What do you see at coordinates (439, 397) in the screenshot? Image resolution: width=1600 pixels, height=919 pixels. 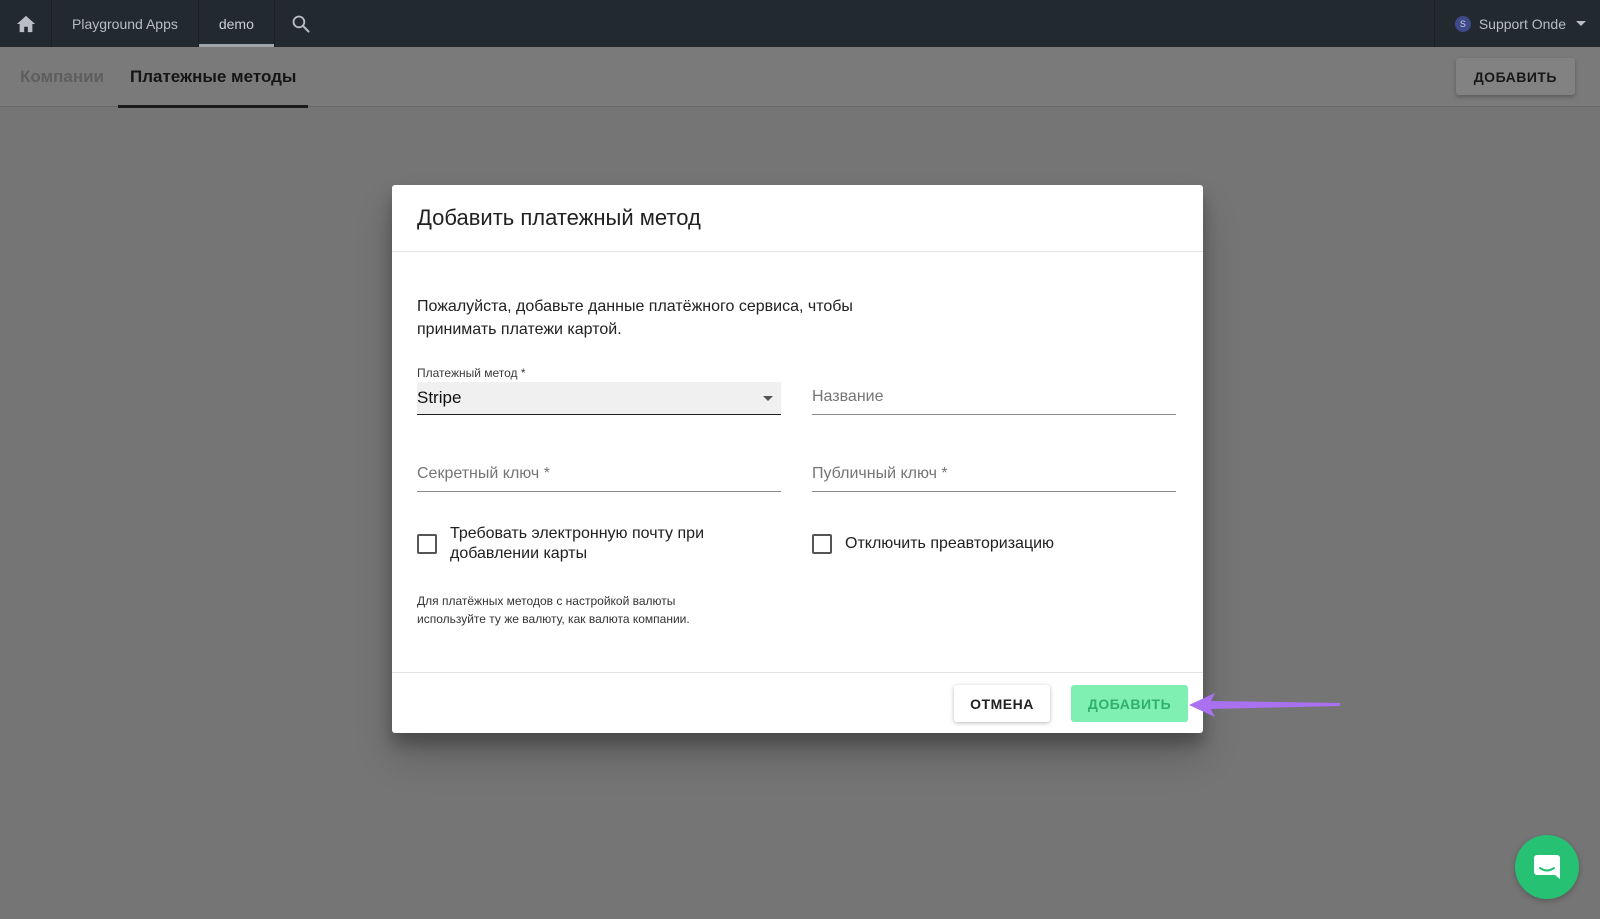 I see `payment-method-value: Stripe` at bounding box center [439, 397].